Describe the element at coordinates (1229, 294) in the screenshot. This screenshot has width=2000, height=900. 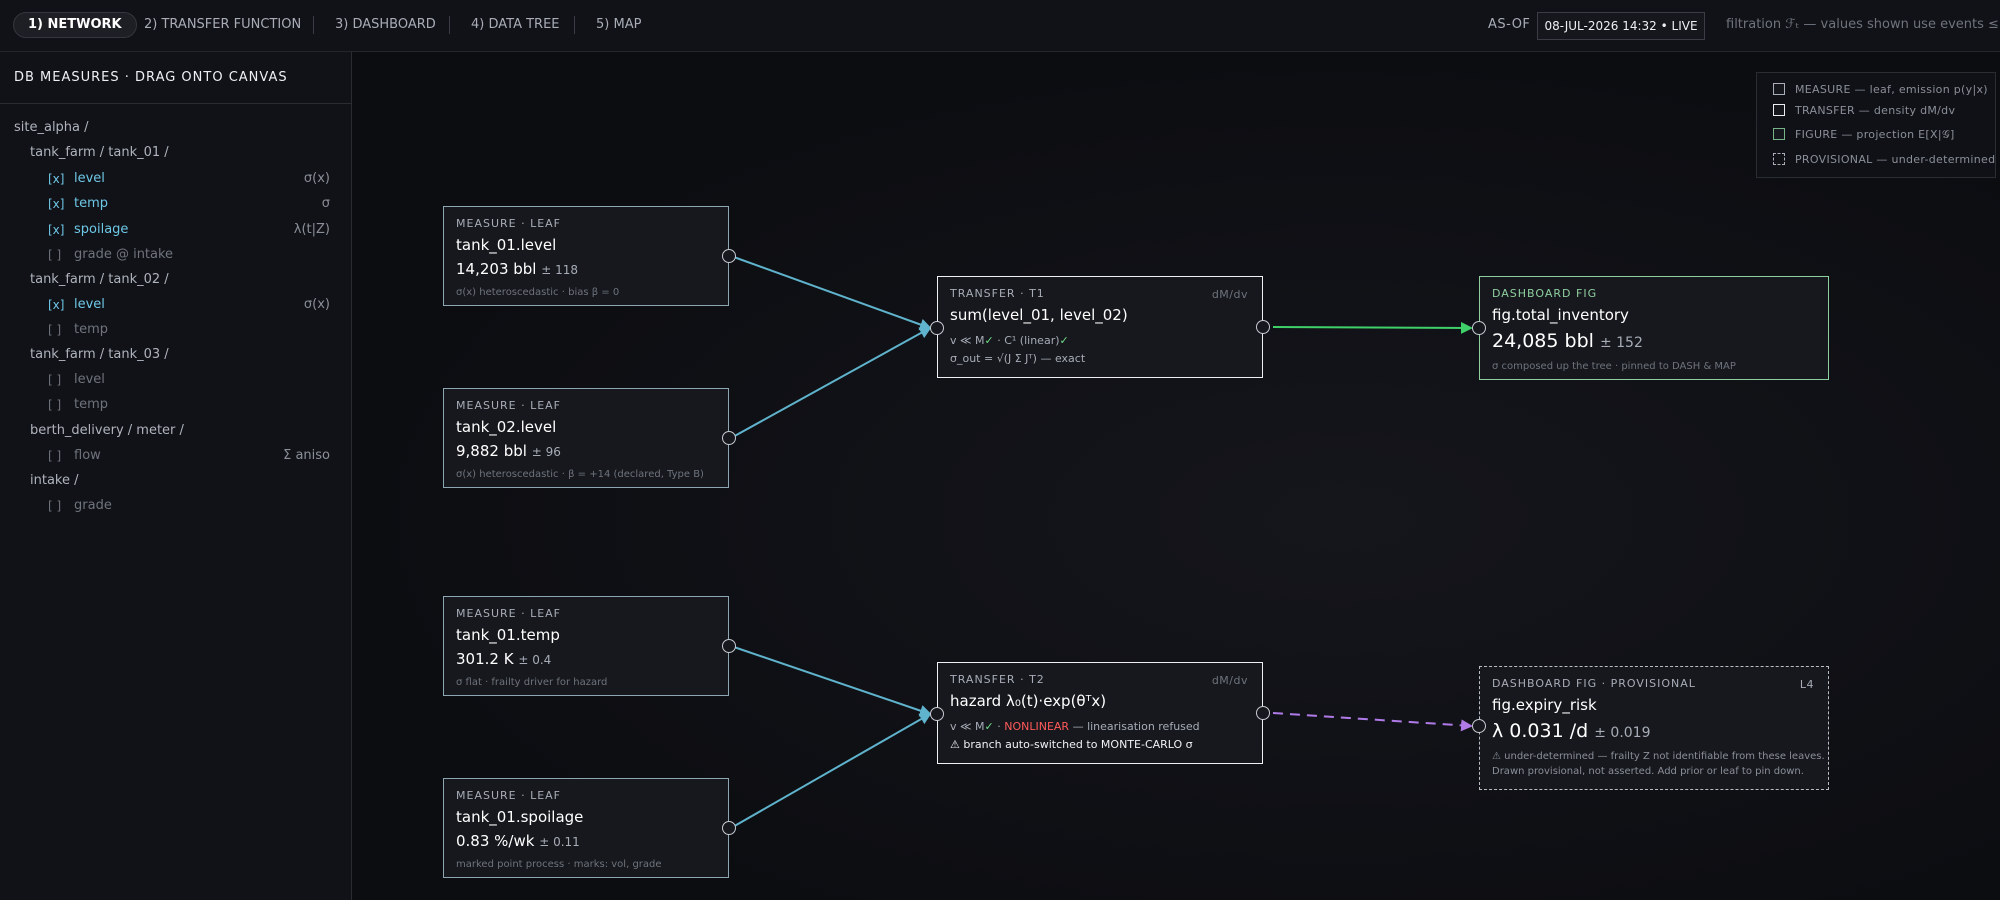
I see `node-tag: dM/dv` at that location.